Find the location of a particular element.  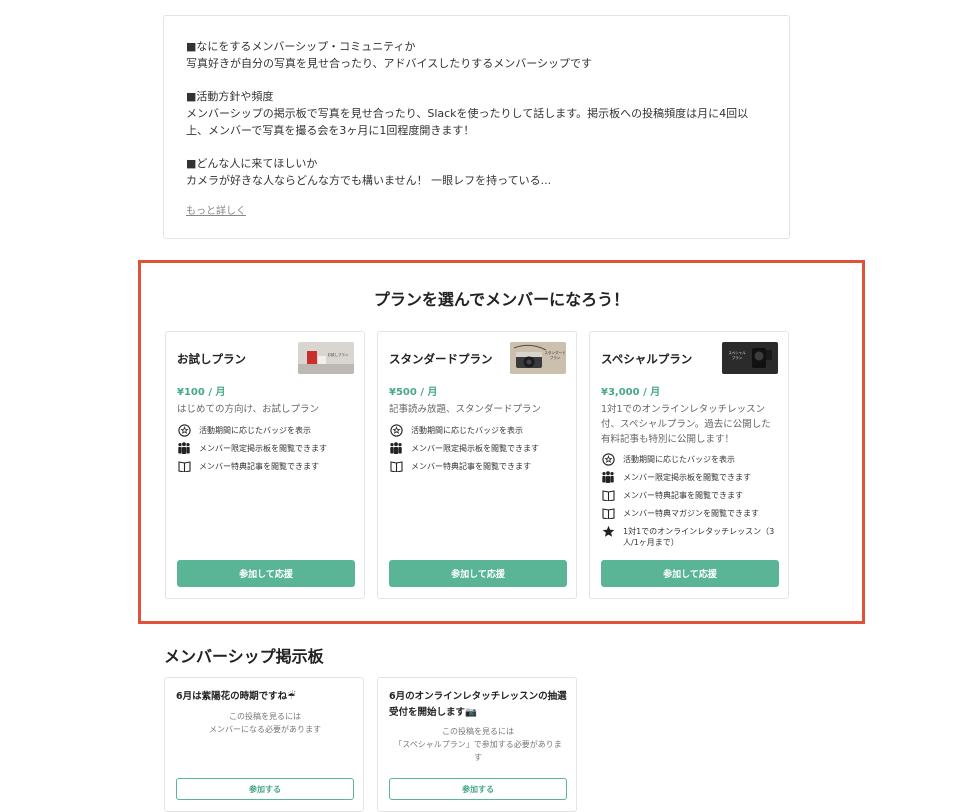

svg-text: お試しプラン is located at coordinates (338, 354).